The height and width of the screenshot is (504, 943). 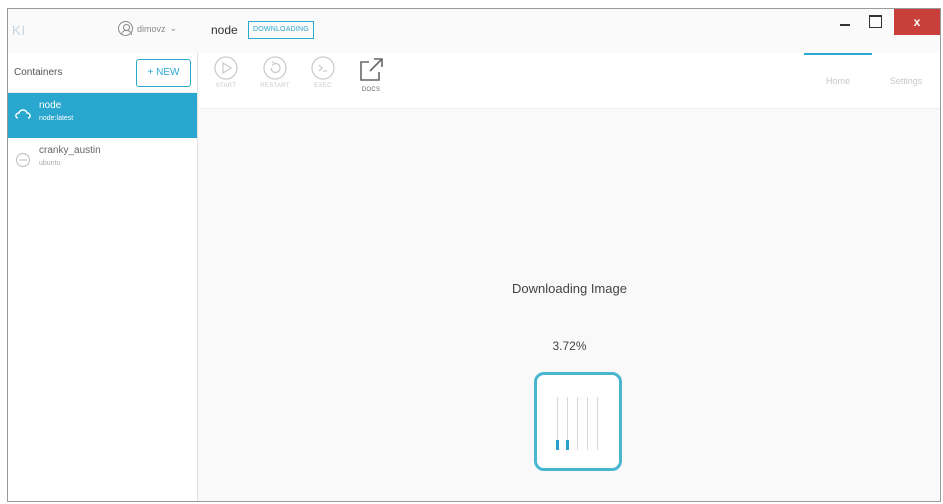 What do you see at coordinates (50, 163) in the screenshot?
I see `container-image: ubuntu` at bounding box center [50, 163].